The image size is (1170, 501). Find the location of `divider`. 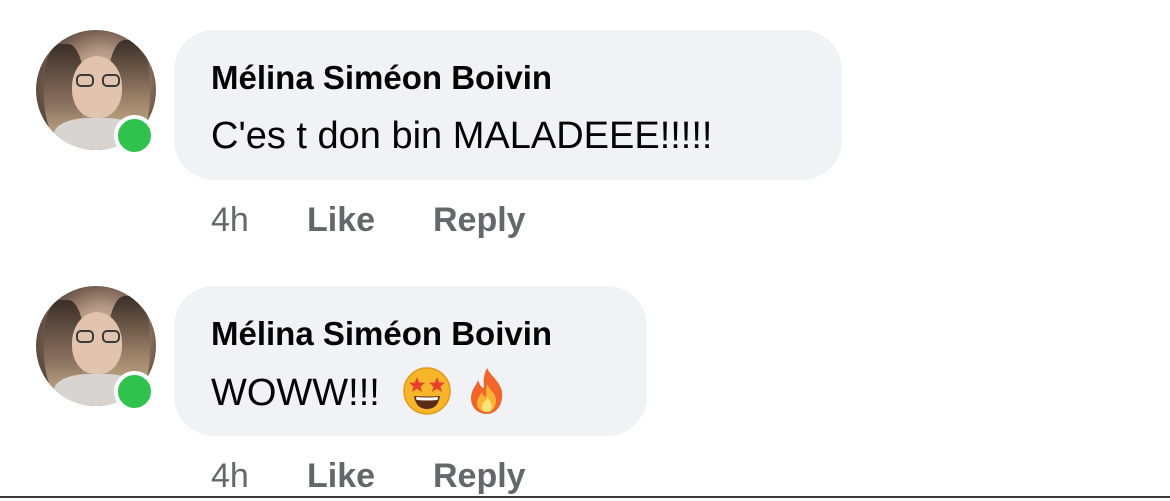

divider is located at coordinates (585, 497).